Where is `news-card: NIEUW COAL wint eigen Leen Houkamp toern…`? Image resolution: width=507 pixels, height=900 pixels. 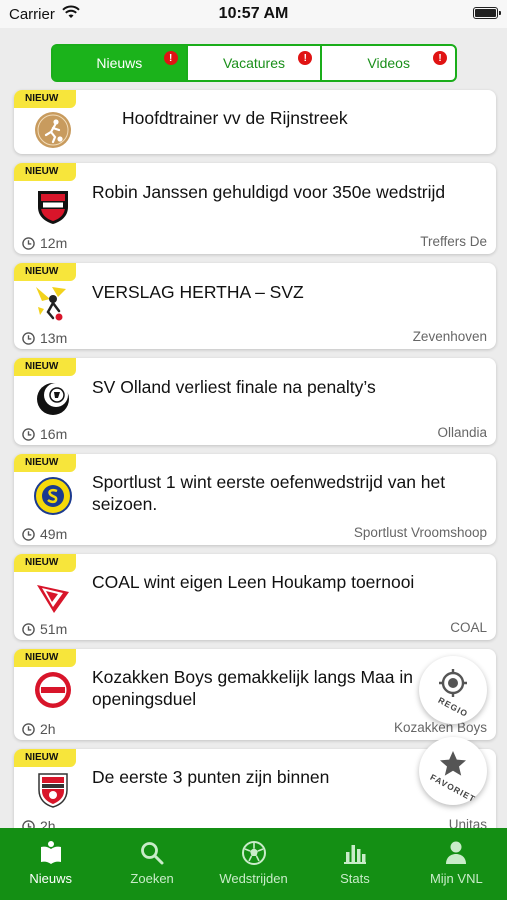
news-card: NIEUW COAL wint eigen Leen Houkamp toern… is located at coordinates (255, 597).